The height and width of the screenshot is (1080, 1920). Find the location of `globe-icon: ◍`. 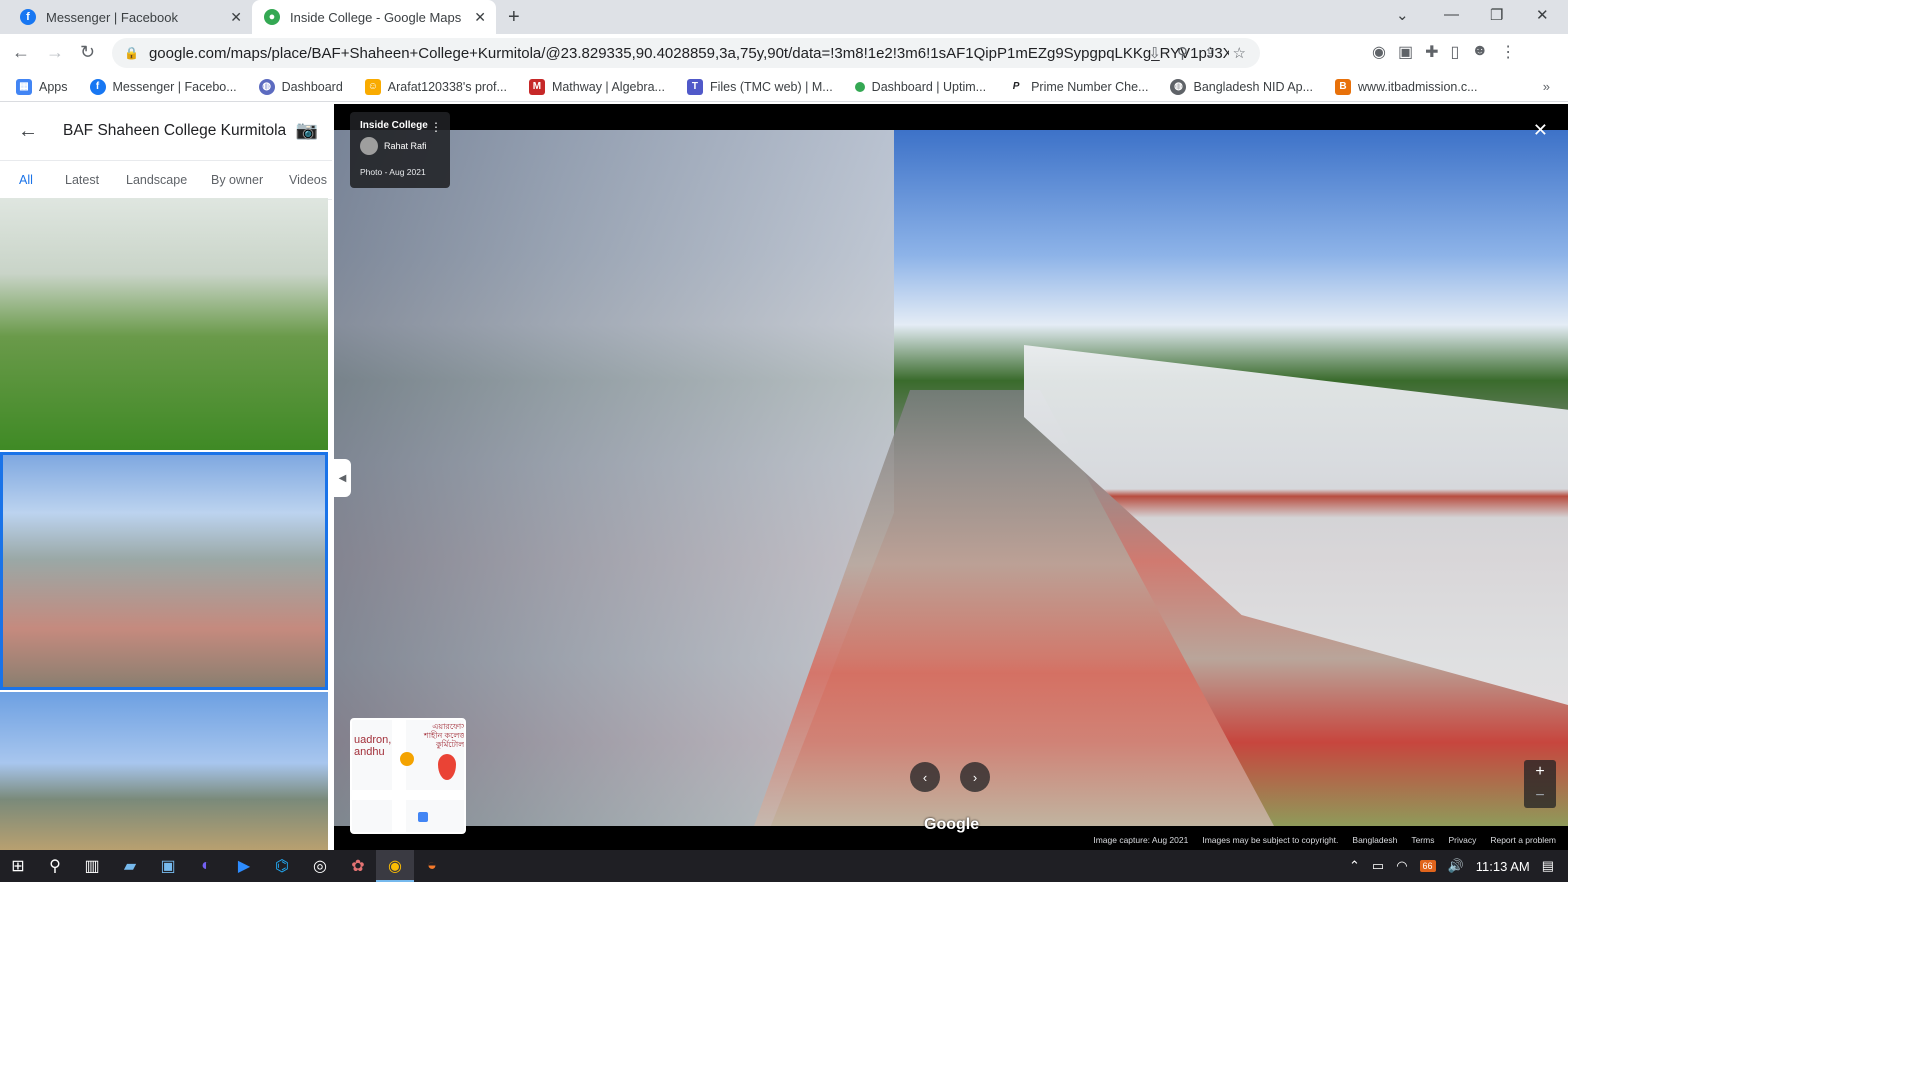

globe-icon: ◍ is located at coordinates (1178, 86).